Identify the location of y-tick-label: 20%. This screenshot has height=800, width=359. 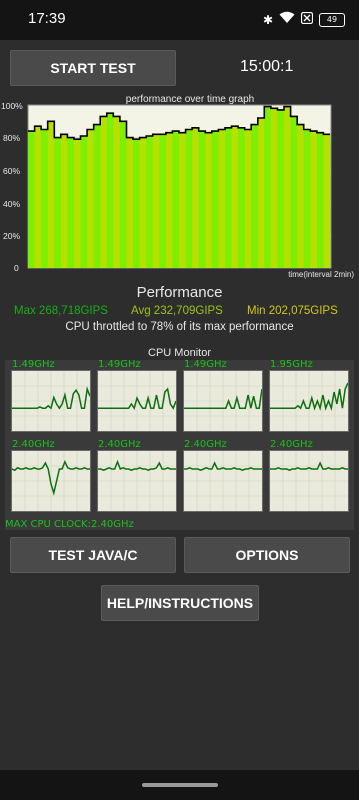
(11, 236).